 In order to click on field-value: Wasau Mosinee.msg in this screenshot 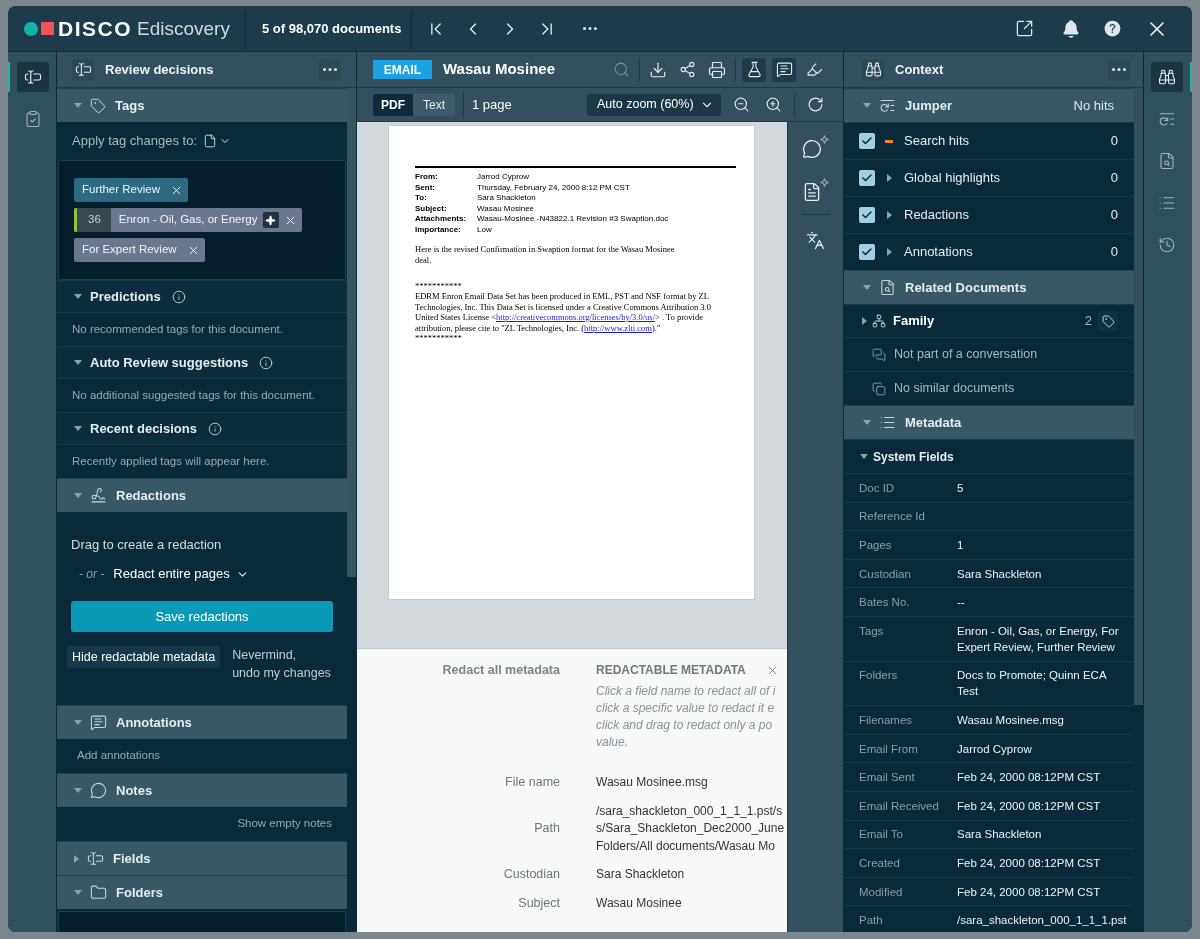, I will do `click(652, 783)`.